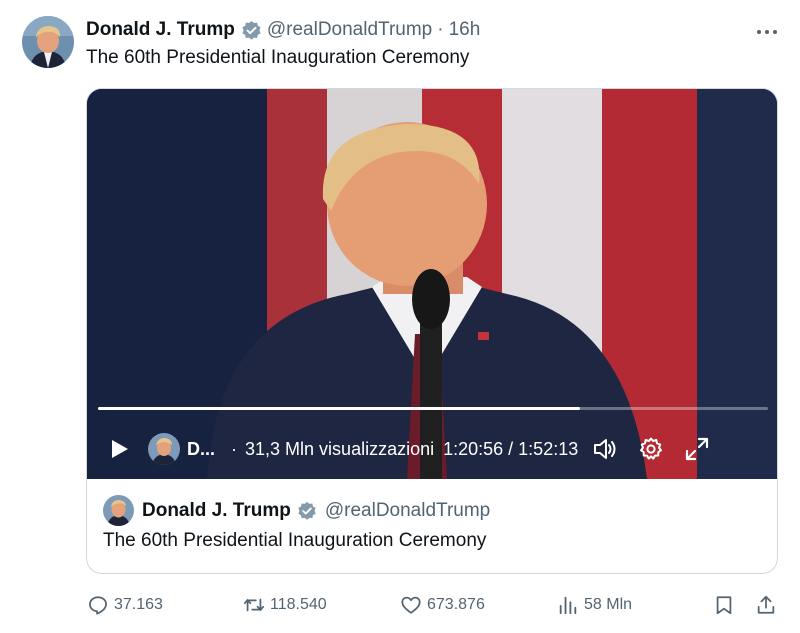 The image size is (800, 633). I want to click on like-button: 673.876, so click(442, 605).